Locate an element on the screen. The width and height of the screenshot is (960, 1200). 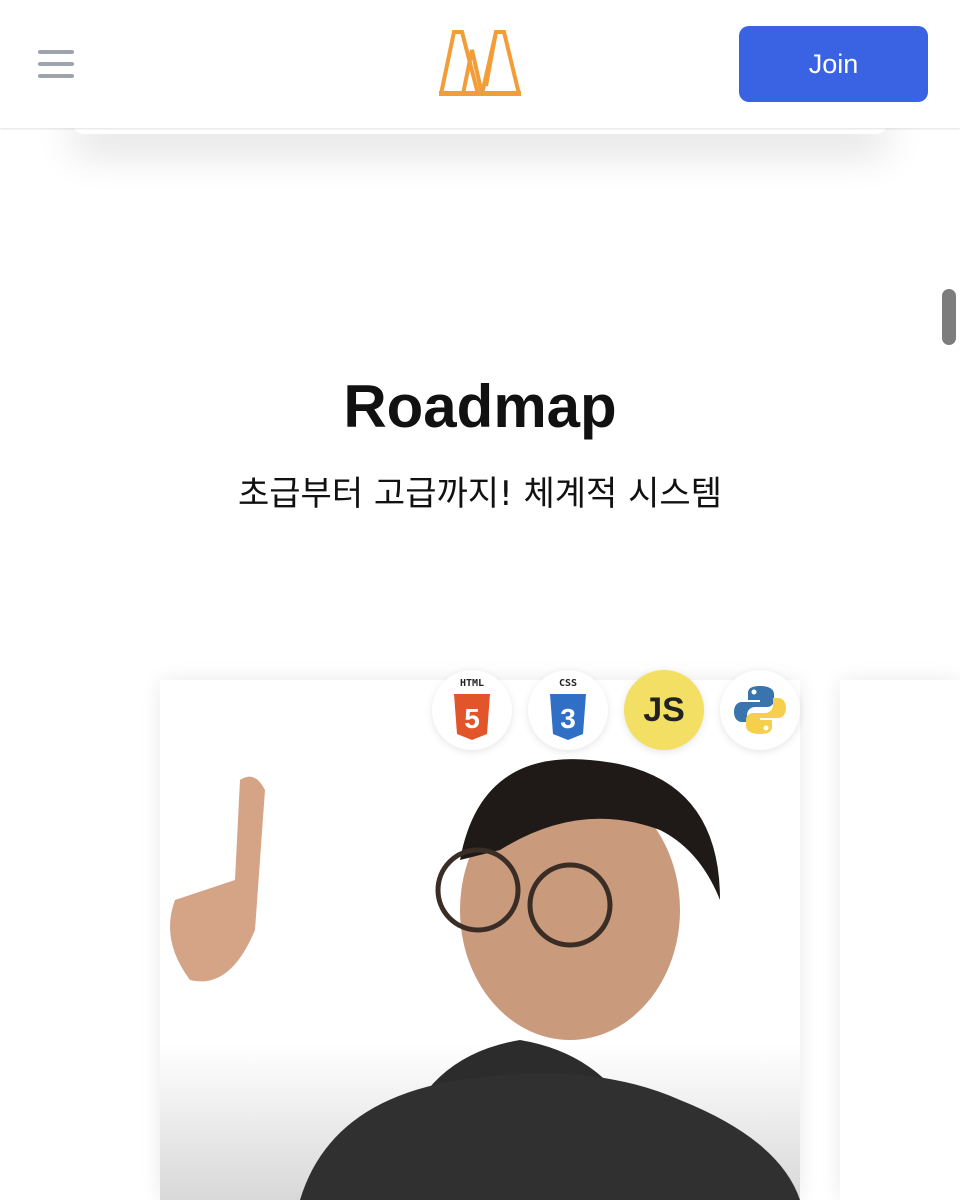
logo-icon is located at coordinates (480, 64).